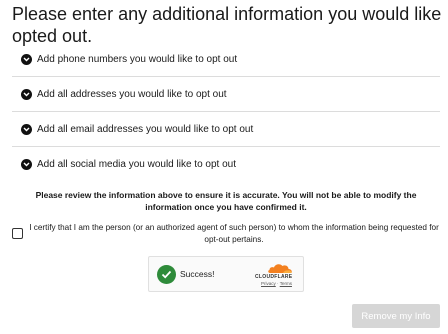  I want to click on captcha-status: Success!, so click(197, 274).